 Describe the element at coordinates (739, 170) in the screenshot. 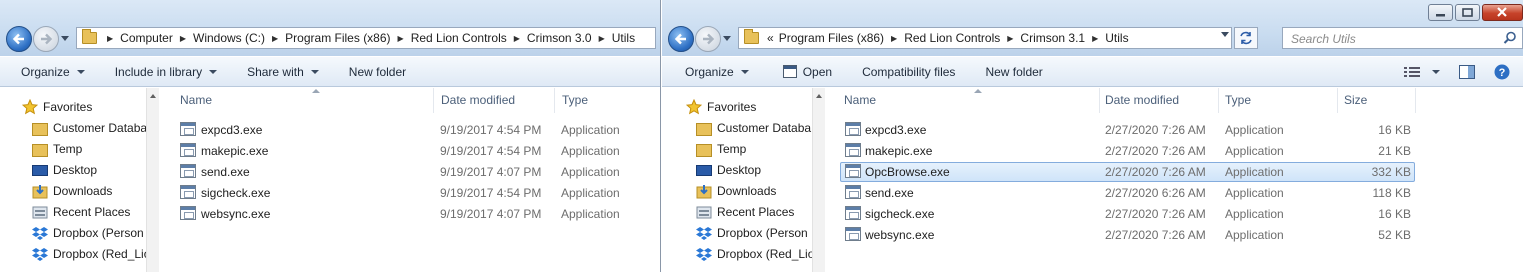

I see `nav-label: Desktop` at that location.